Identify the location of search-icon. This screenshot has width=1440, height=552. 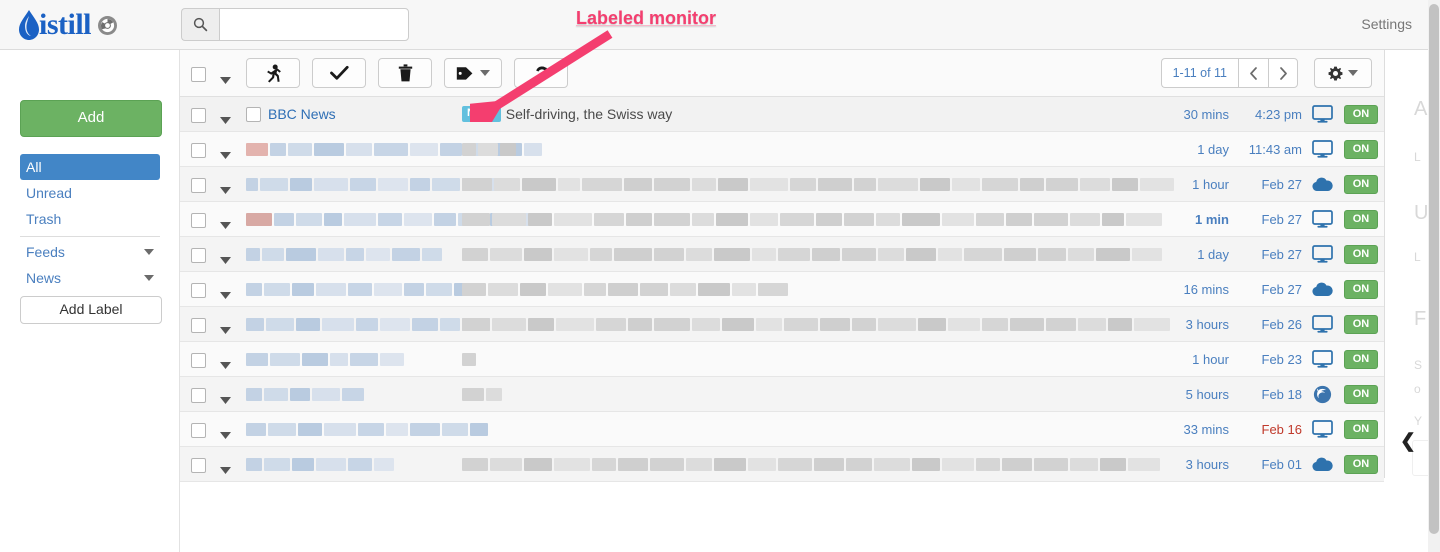
(200, 24).